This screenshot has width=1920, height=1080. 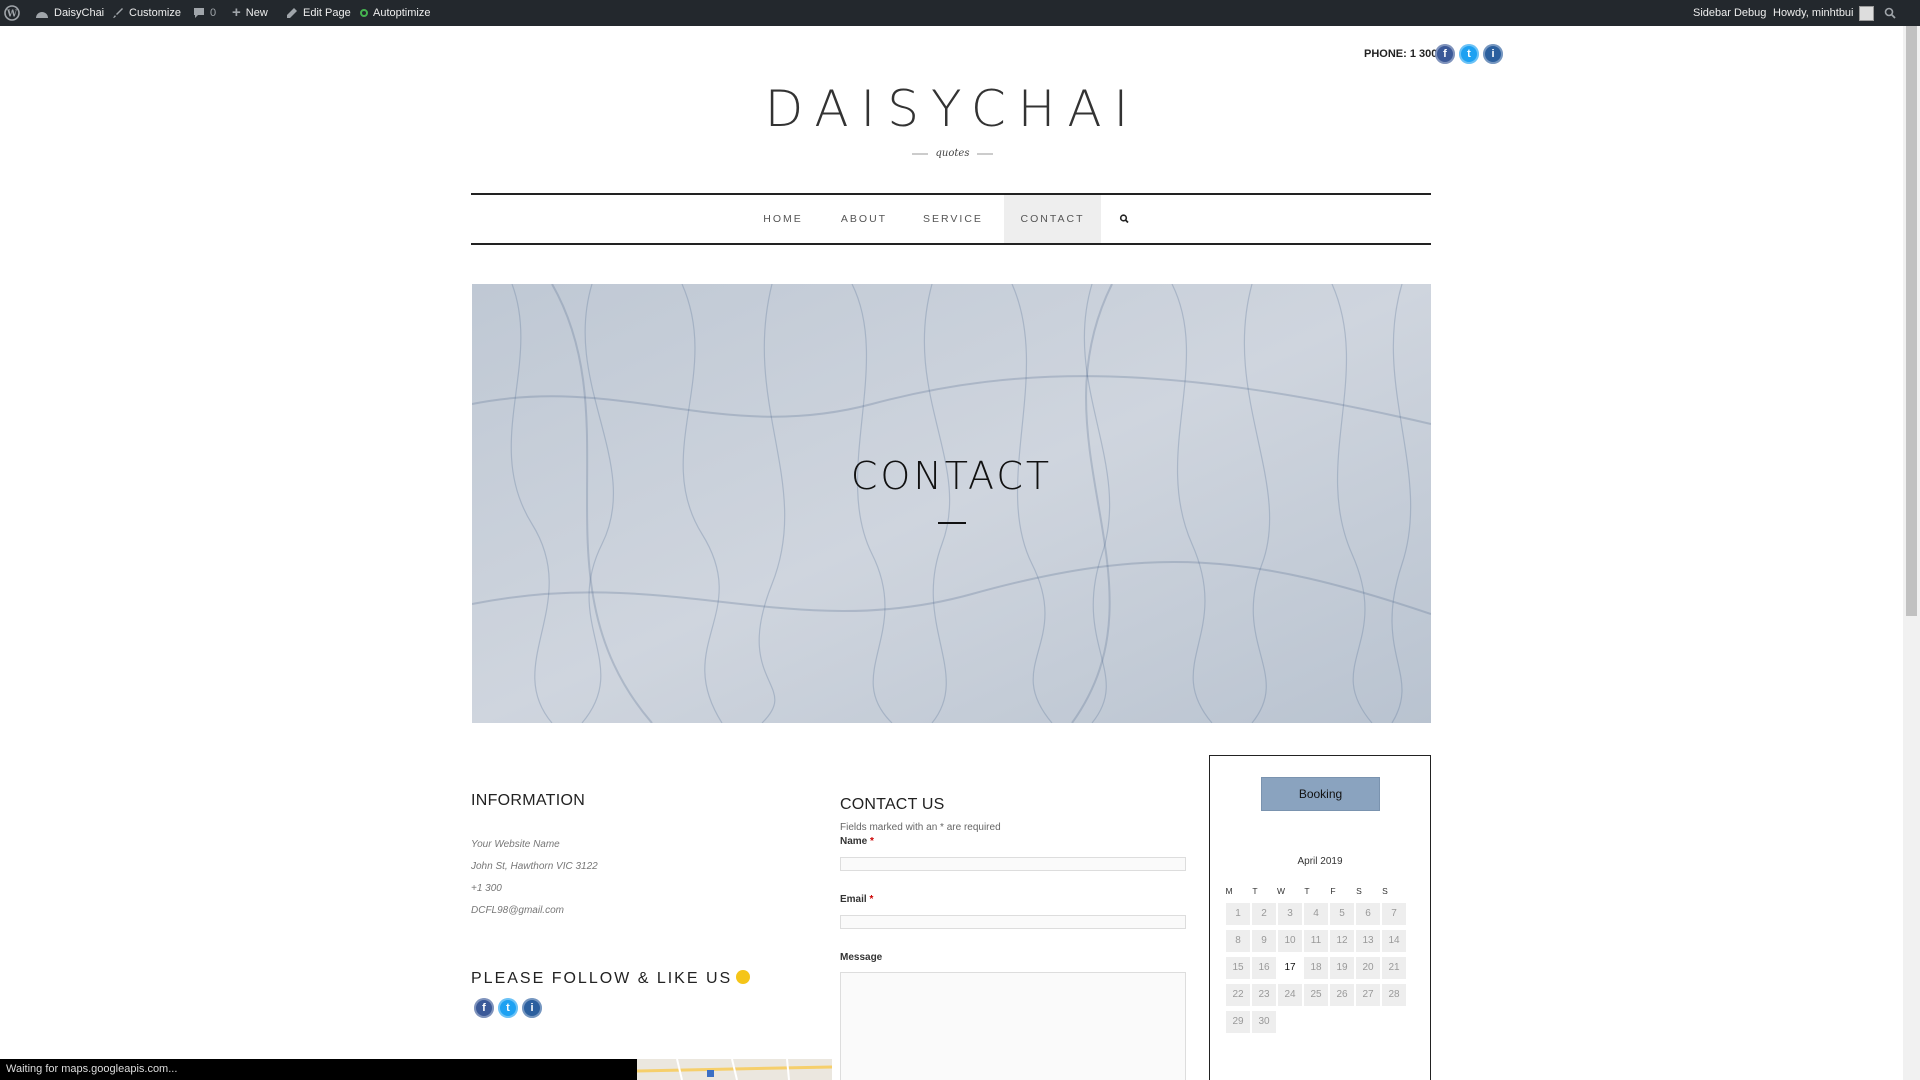 I want to click on name-required-mark: *, so click(x=872, y=841).